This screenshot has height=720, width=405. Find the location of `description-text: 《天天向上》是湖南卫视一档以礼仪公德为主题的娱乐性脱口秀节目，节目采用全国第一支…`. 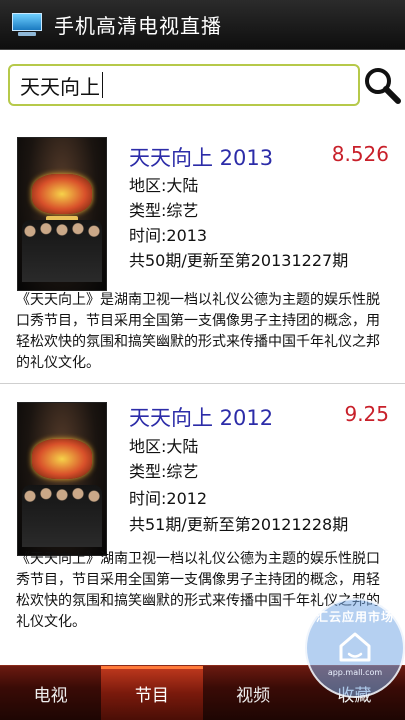

description-text: 《天天向上》是湖南卫视一档以礼仪公德为主题的娱乐性脱口秀节目，节目采用全国第一支… is located at coordinates (198, 331).